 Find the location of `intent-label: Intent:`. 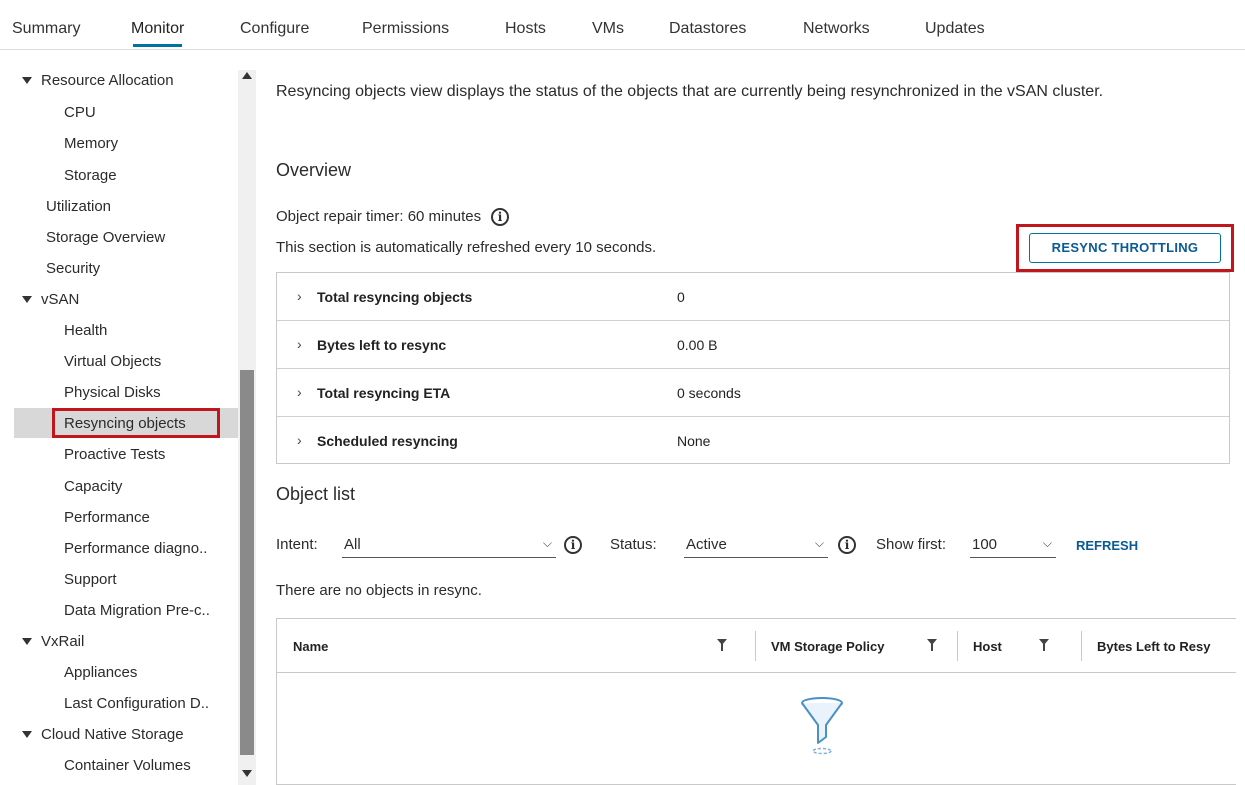

intent-label: Intent: is located at coordinates (297, 544).